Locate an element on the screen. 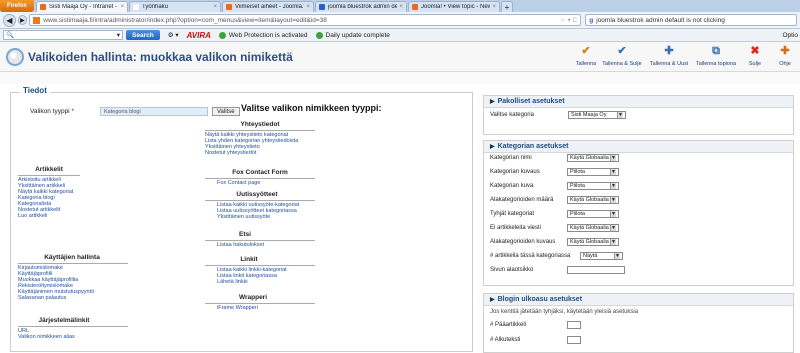 This screenshot has height=353, width=800. new-tab-button: + is located at coordinates (507, 6).